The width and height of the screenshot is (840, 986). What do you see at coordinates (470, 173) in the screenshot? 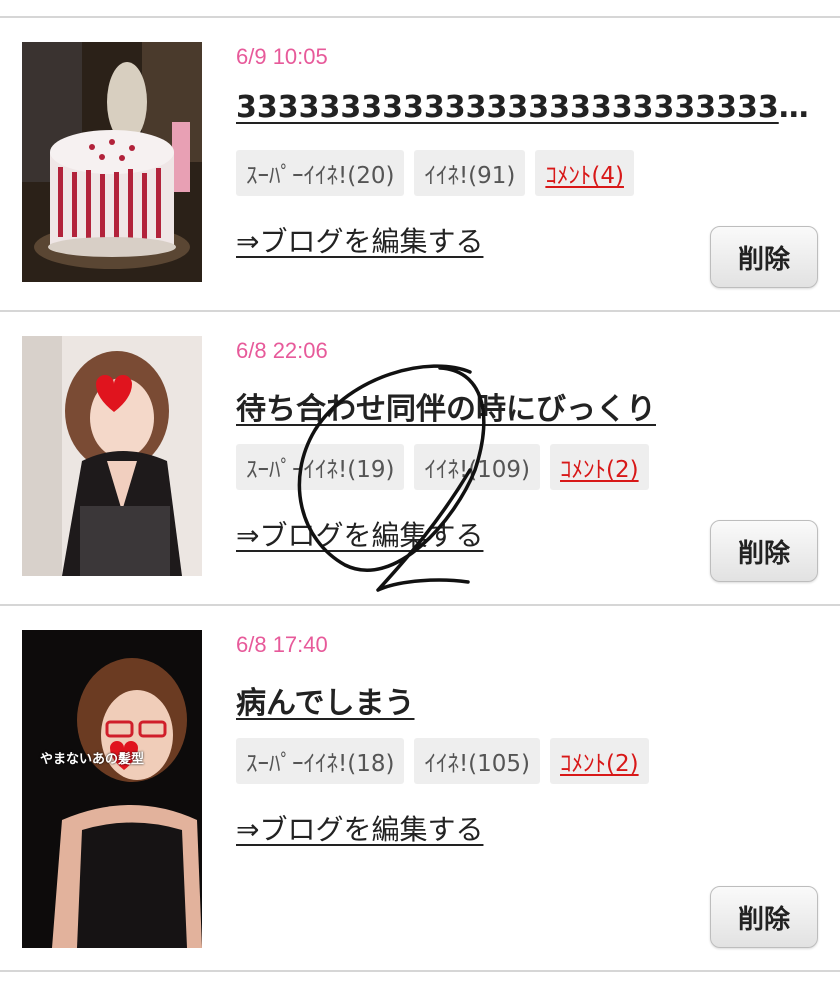
I see `like-count: ｲｲﾈ!(91)` at bounding box center [470, 173].